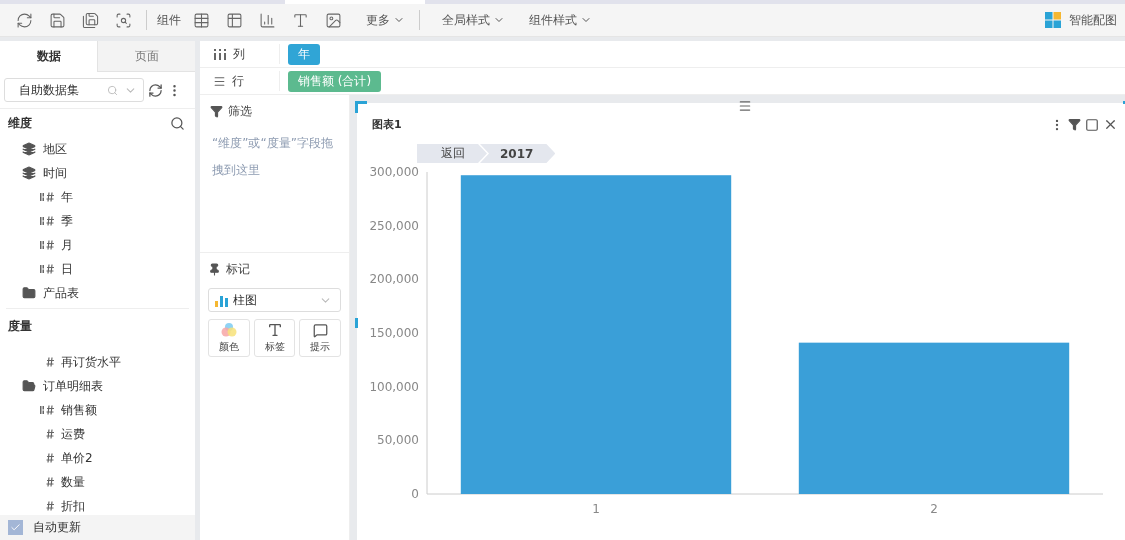  I want to click on grid-logo-icon, so click(1053, 20).